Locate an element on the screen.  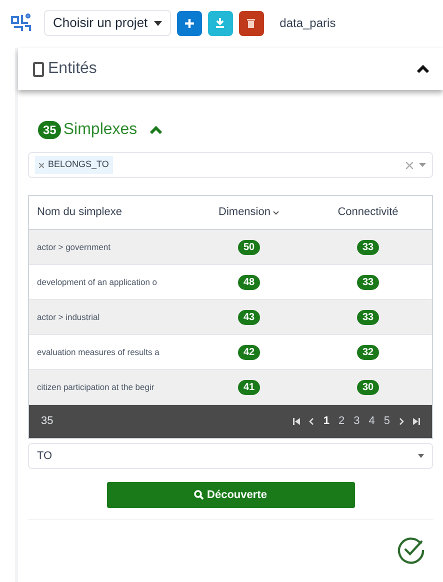
delete-button is located at coordinates (251, 23).